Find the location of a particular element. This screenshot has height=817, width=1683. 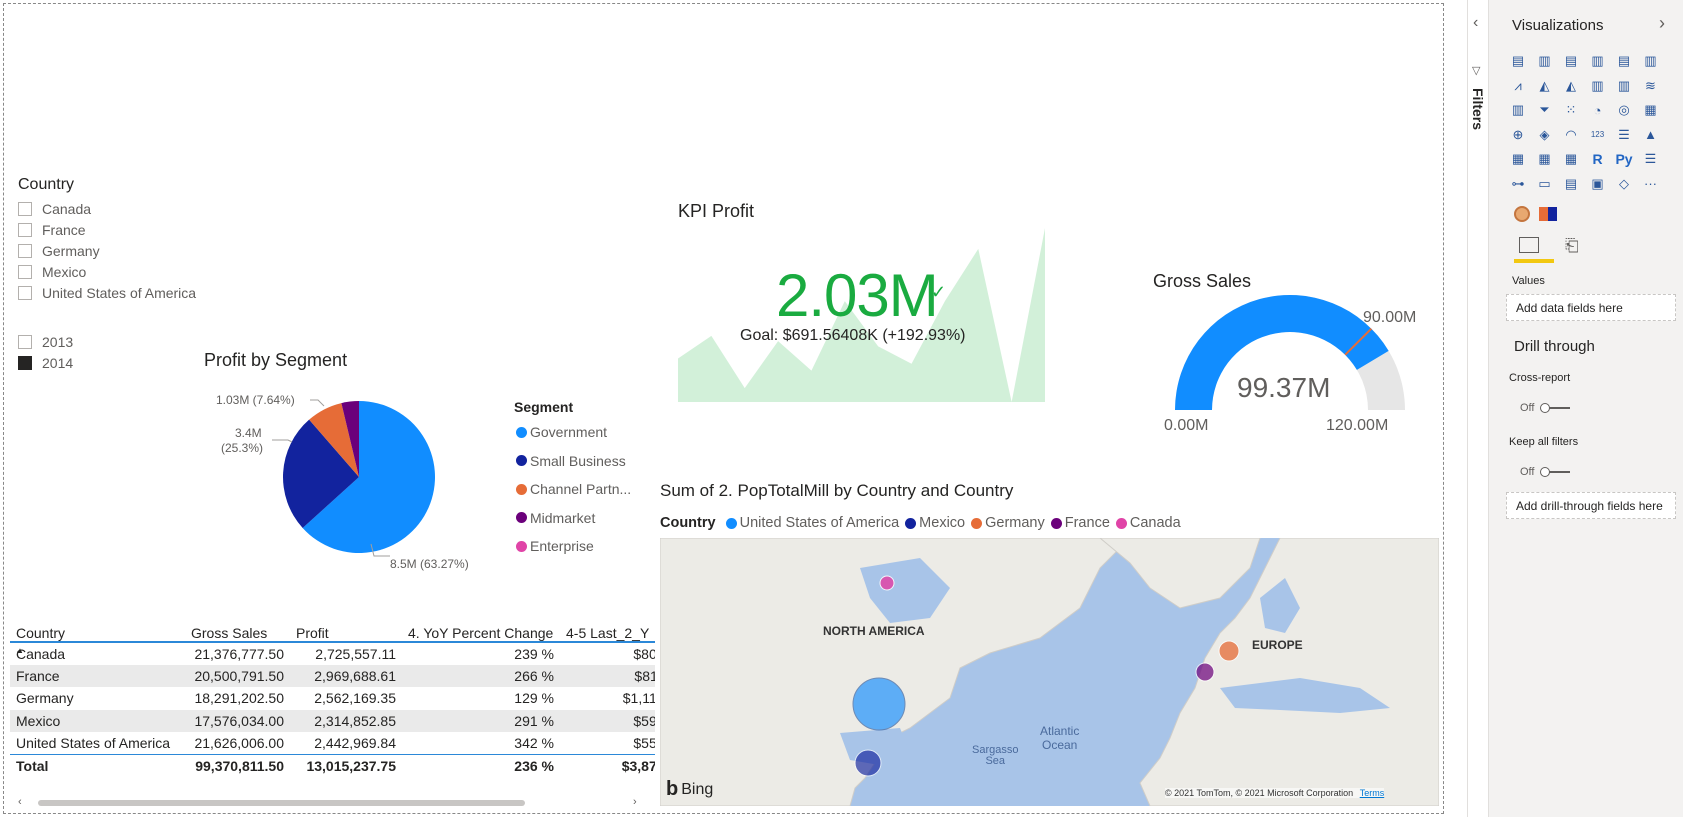

pie-legend-item: Midmarket is located at coordinates (573, 518).